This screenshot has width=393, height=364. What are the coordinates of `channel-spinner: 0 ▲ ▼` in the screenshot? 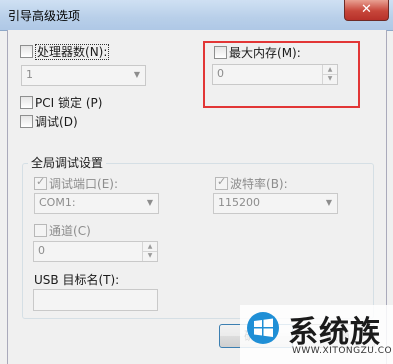 It's located at (95, 251).